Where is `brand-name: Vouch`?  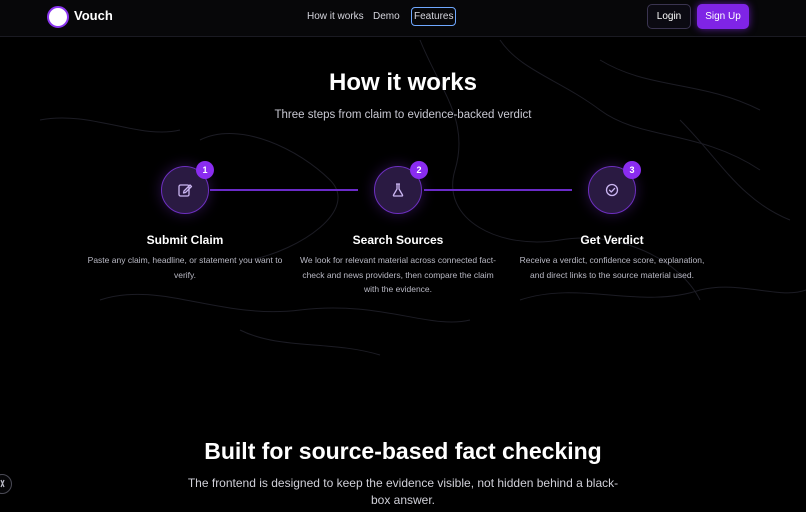 brand-name: Vouch is located at coordinates (93, 16).